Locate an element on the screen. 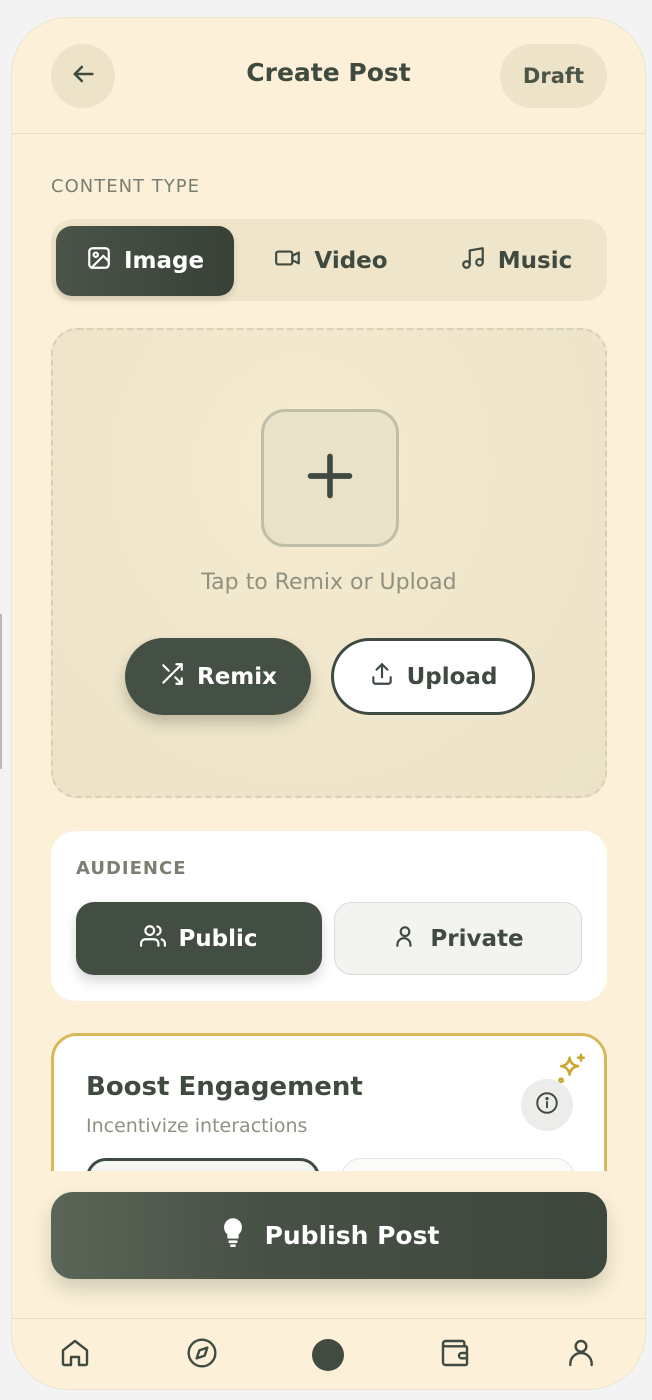 This screenshot has height=1400, width=652. audience-private-button: Private is located at coordinates (458, 938).